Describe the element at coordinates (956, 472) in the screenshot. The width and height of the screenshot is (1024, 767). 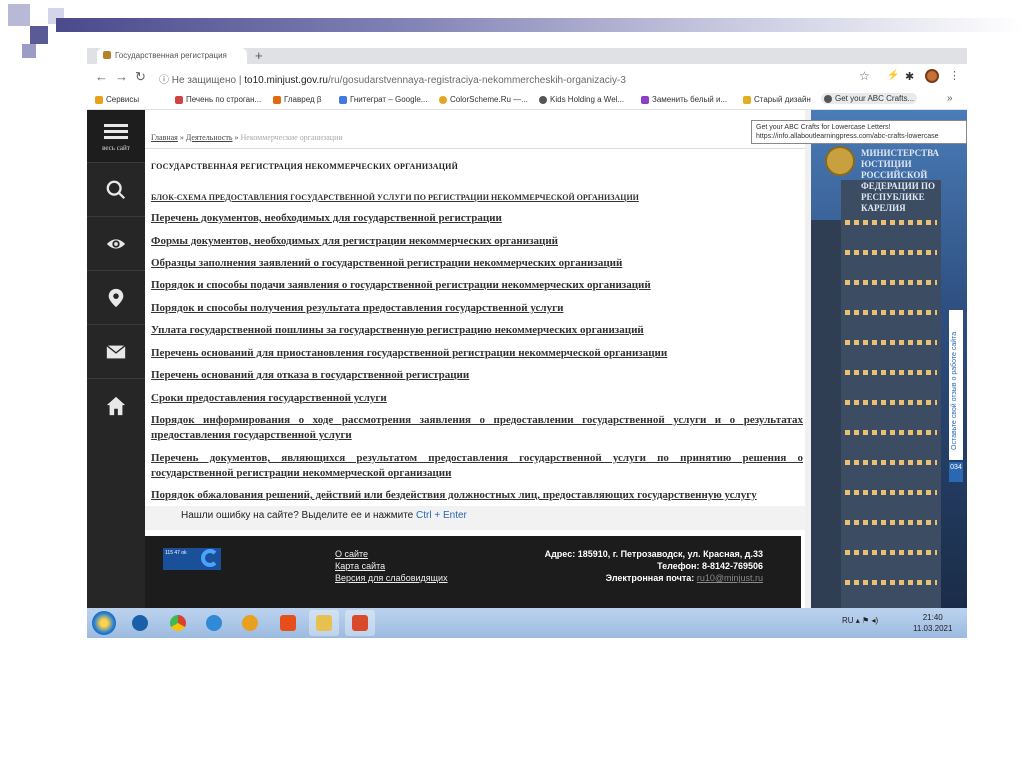
I see `feedback-count-badge: 034` at that location.